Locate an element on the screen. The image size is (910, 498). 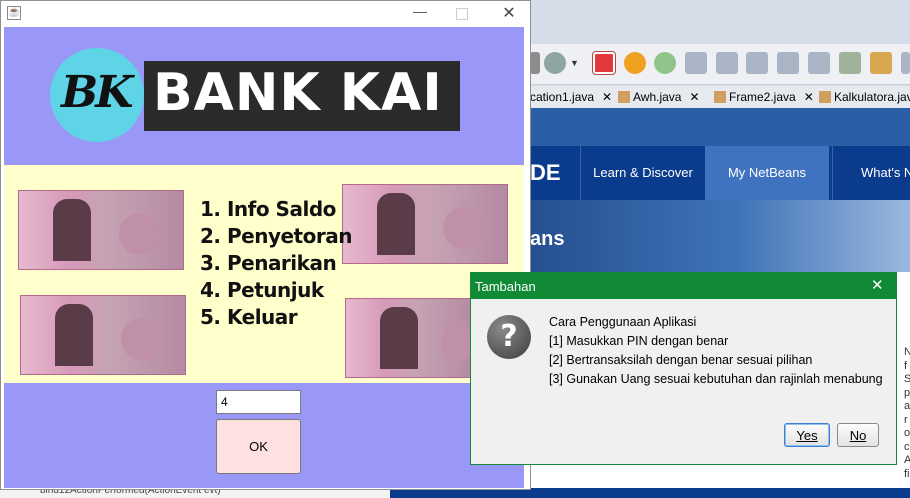
banner-title-fragment: ans is located at coordinates (547, 239).